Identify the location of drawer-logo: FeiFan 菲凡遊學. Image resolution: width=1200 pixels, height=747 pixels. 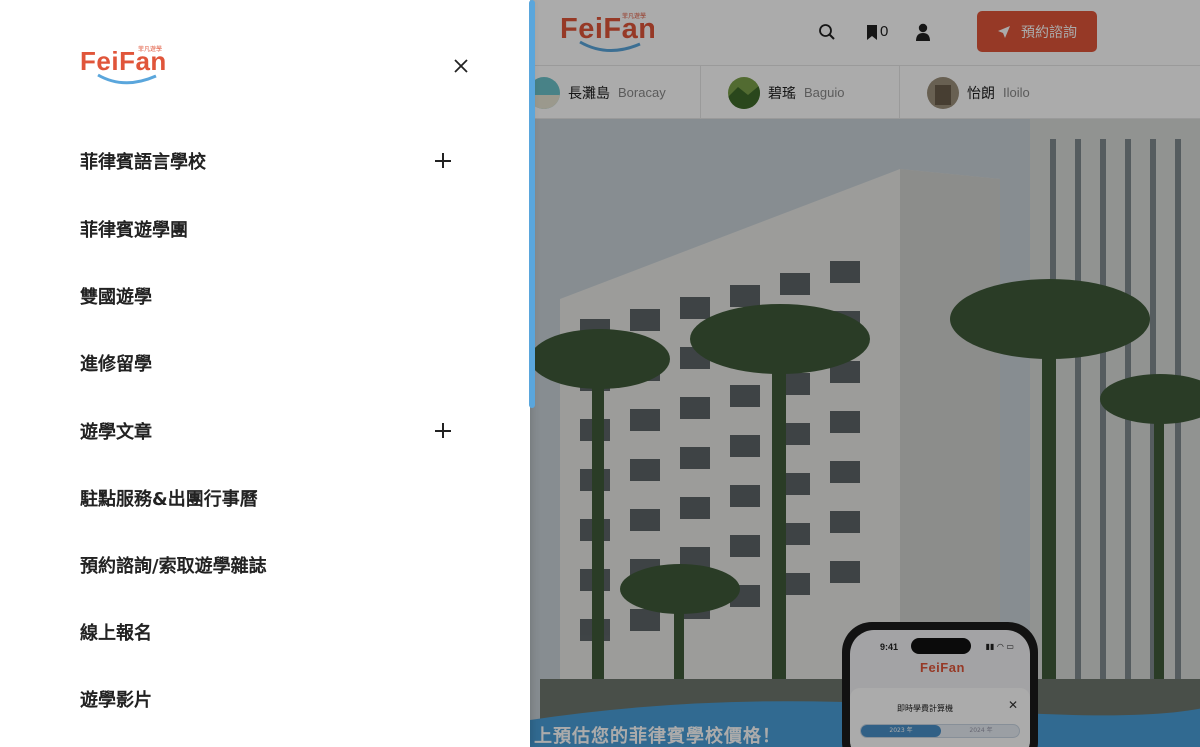
(125, 65).